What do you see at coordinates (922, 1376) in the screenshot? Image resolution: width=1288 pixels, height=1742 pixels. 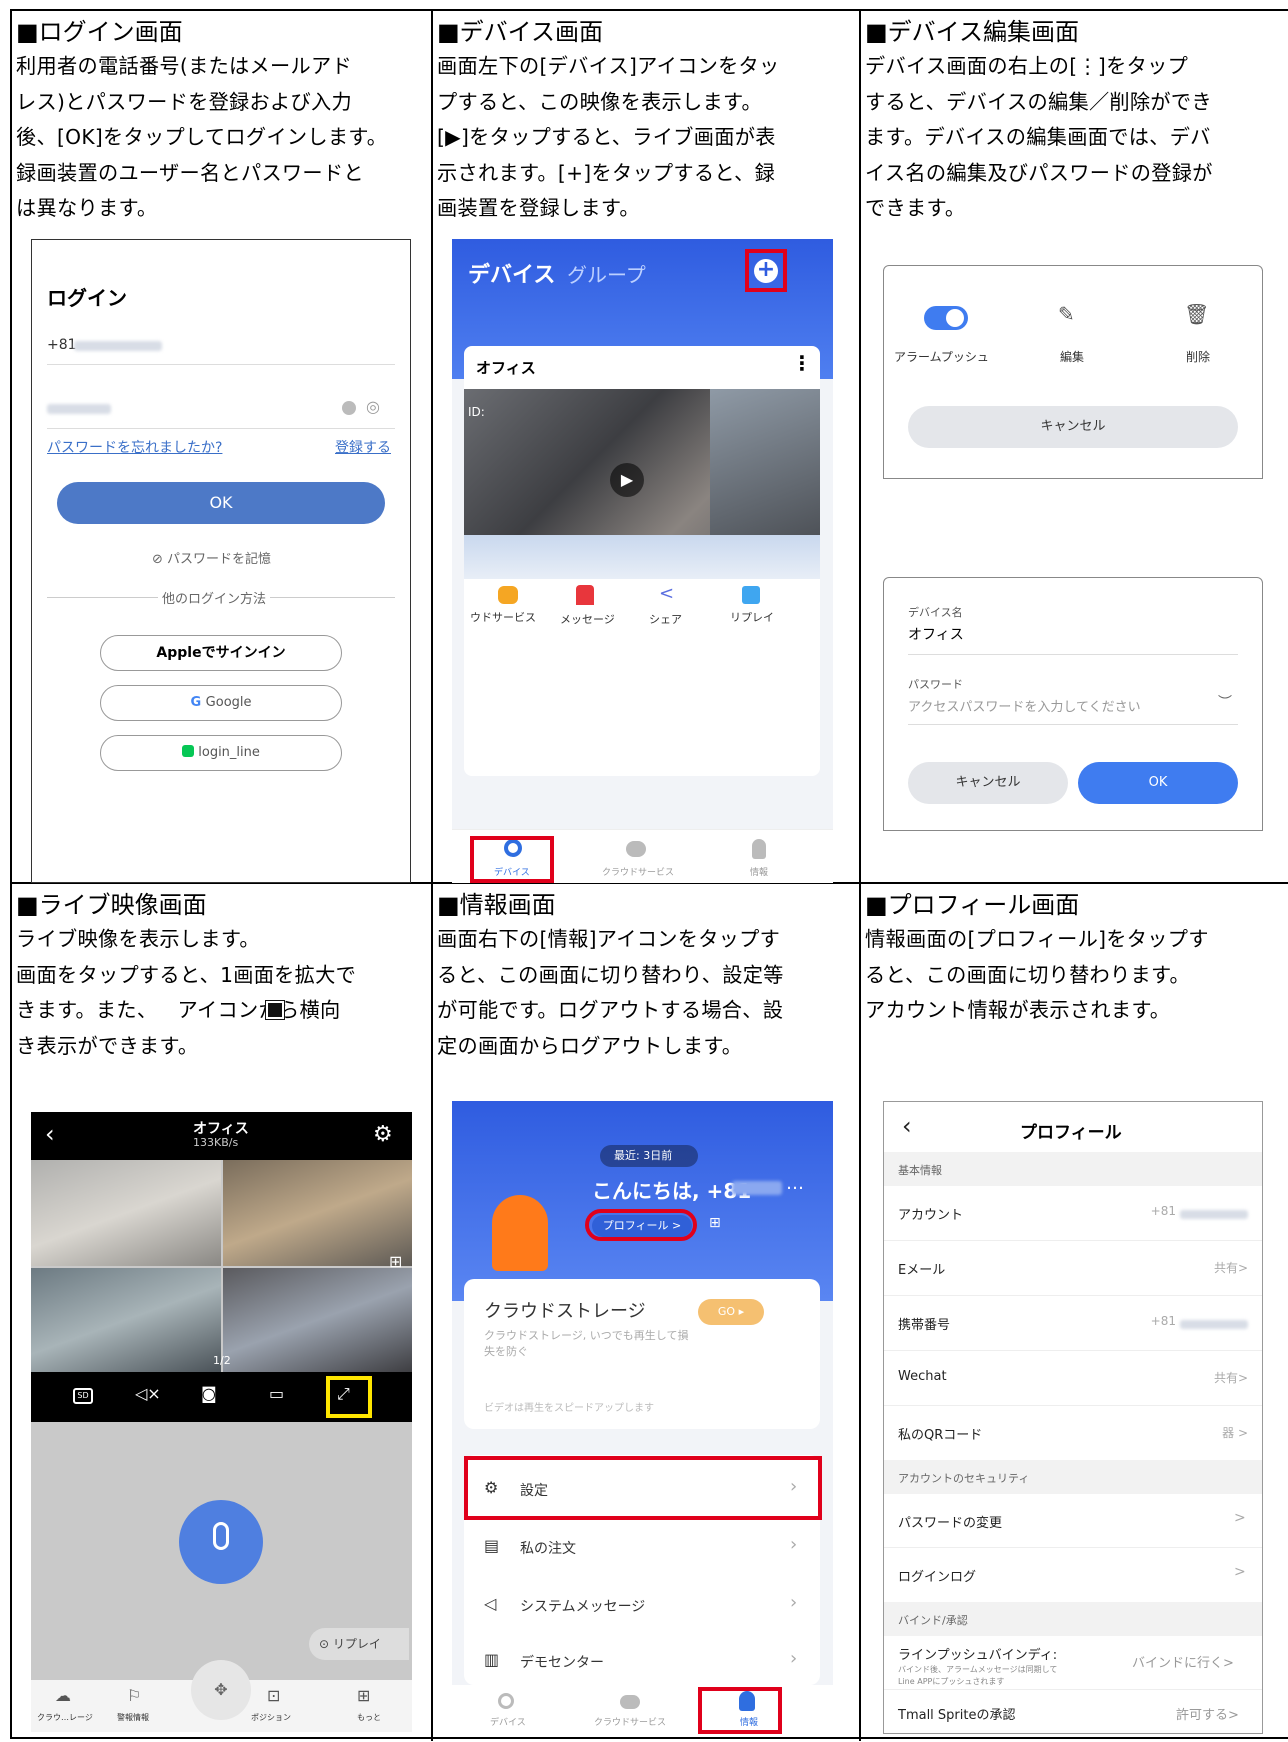 I see `row-label: Wechat` at bounding box center [922, 1376].